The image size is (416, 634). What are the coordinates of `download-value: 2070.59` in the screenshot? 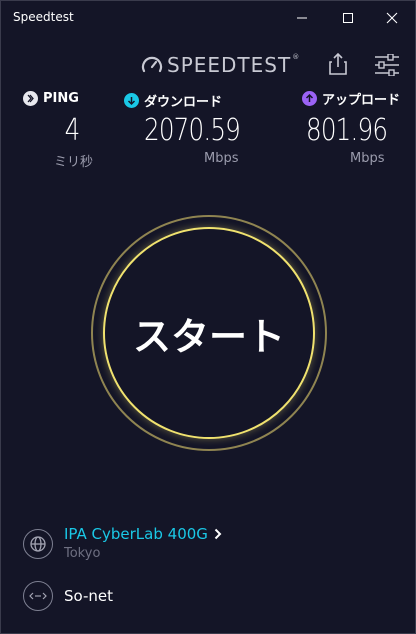 It's located at (192, 130).